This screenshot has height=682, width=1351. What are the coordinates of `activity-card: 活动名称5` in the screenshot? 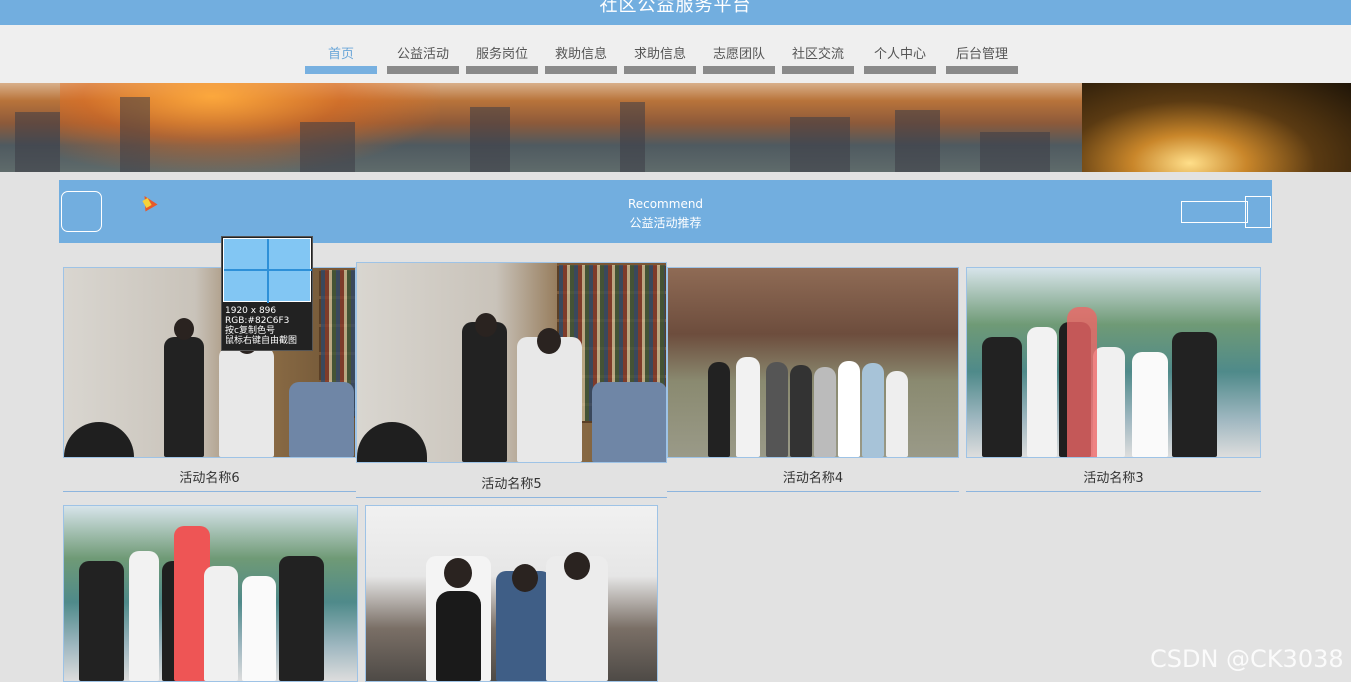 It's located at (511, 380).